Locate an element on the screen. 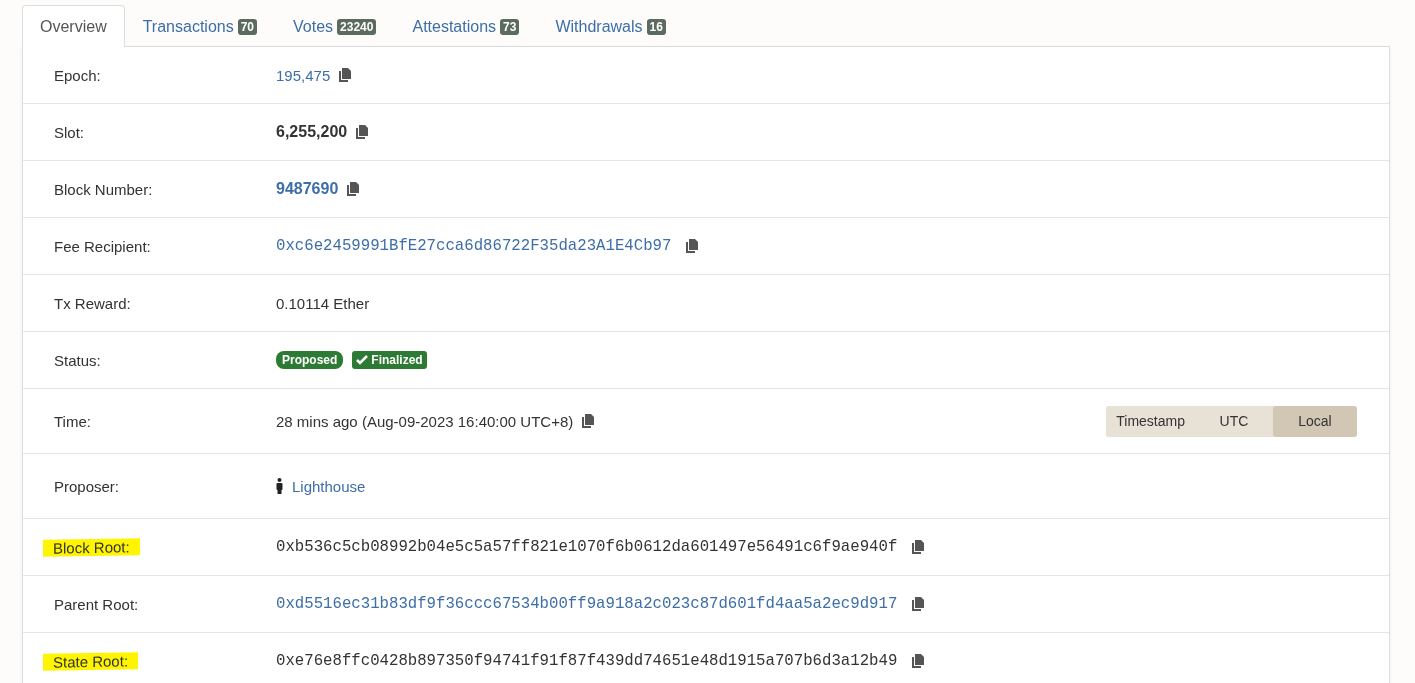 This screenshot has height=683, width=1415. hash-link: 0xc6e2459991BfE27cca6d86722F35da23A1E4Cb97 is located at coordinates (474, 246).